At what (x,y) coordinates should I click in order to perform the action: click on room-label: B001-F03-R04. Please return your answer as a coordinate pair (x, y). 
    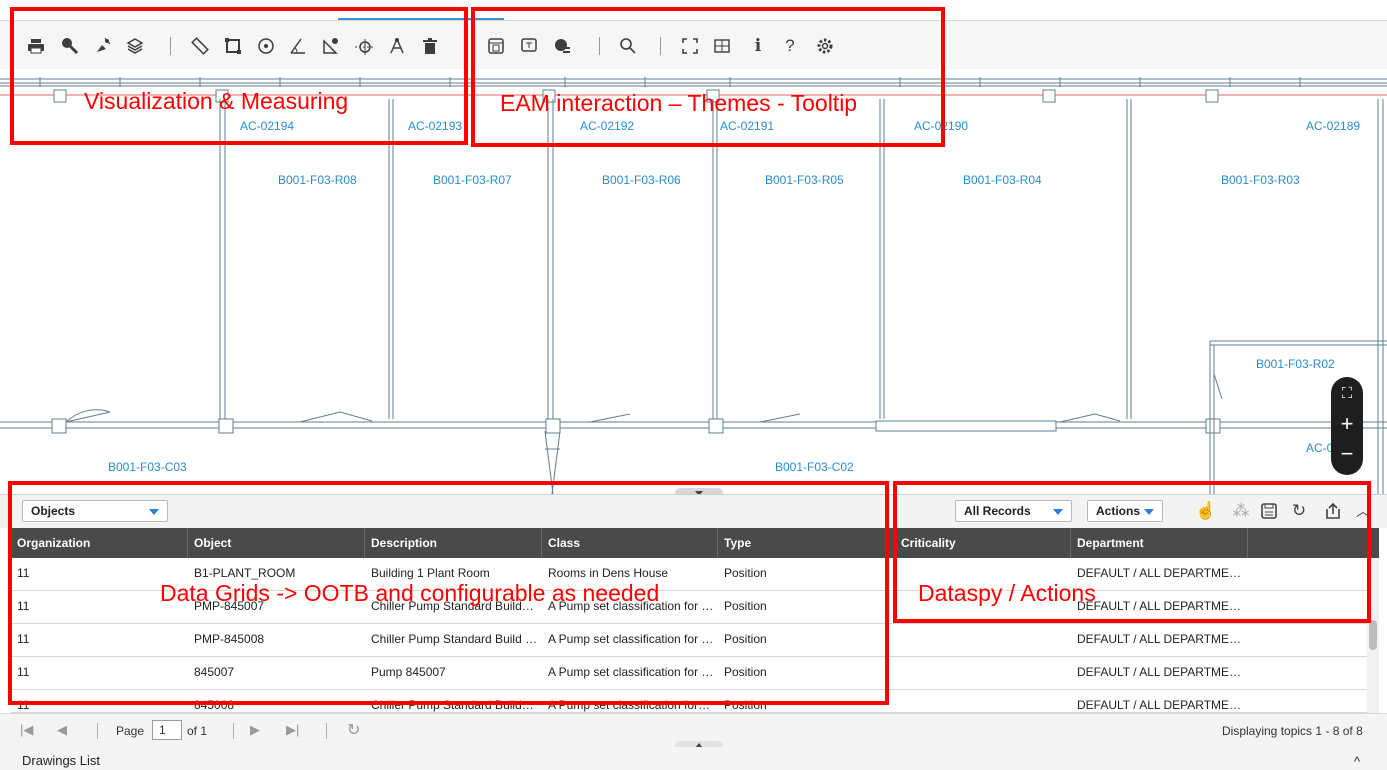
    Looking at the image, I should click on (1002, 180).